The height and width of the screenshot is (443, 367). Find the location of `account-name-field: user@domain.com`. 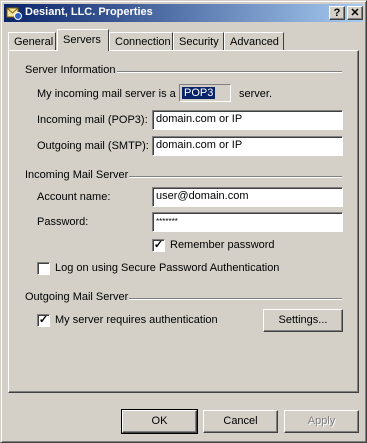

account-name-field: user@domain.com is located at coordinates (247, 197).